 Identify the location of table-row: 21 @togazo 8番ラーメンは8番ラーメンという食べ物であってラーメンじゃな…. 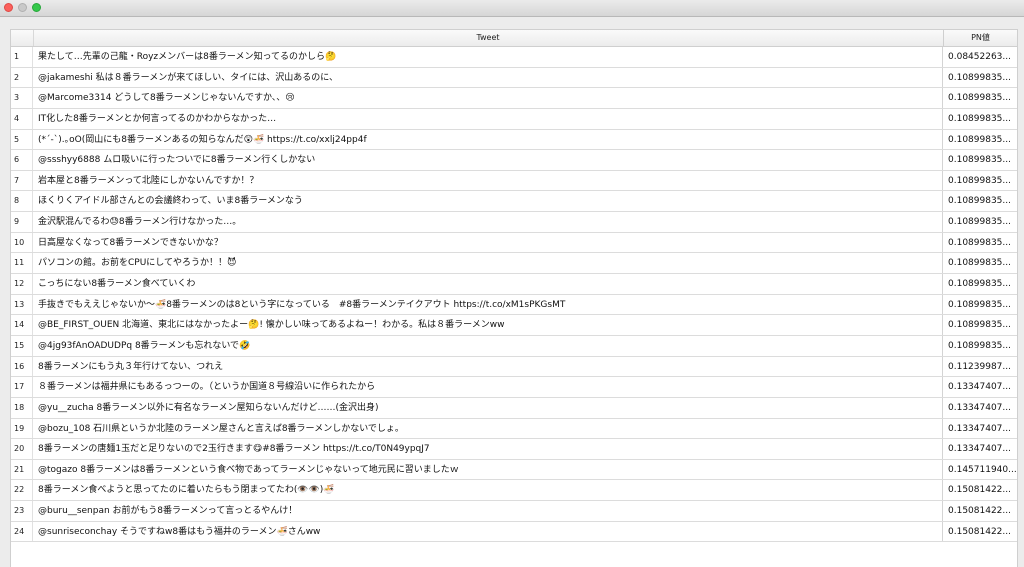
(514, 470).